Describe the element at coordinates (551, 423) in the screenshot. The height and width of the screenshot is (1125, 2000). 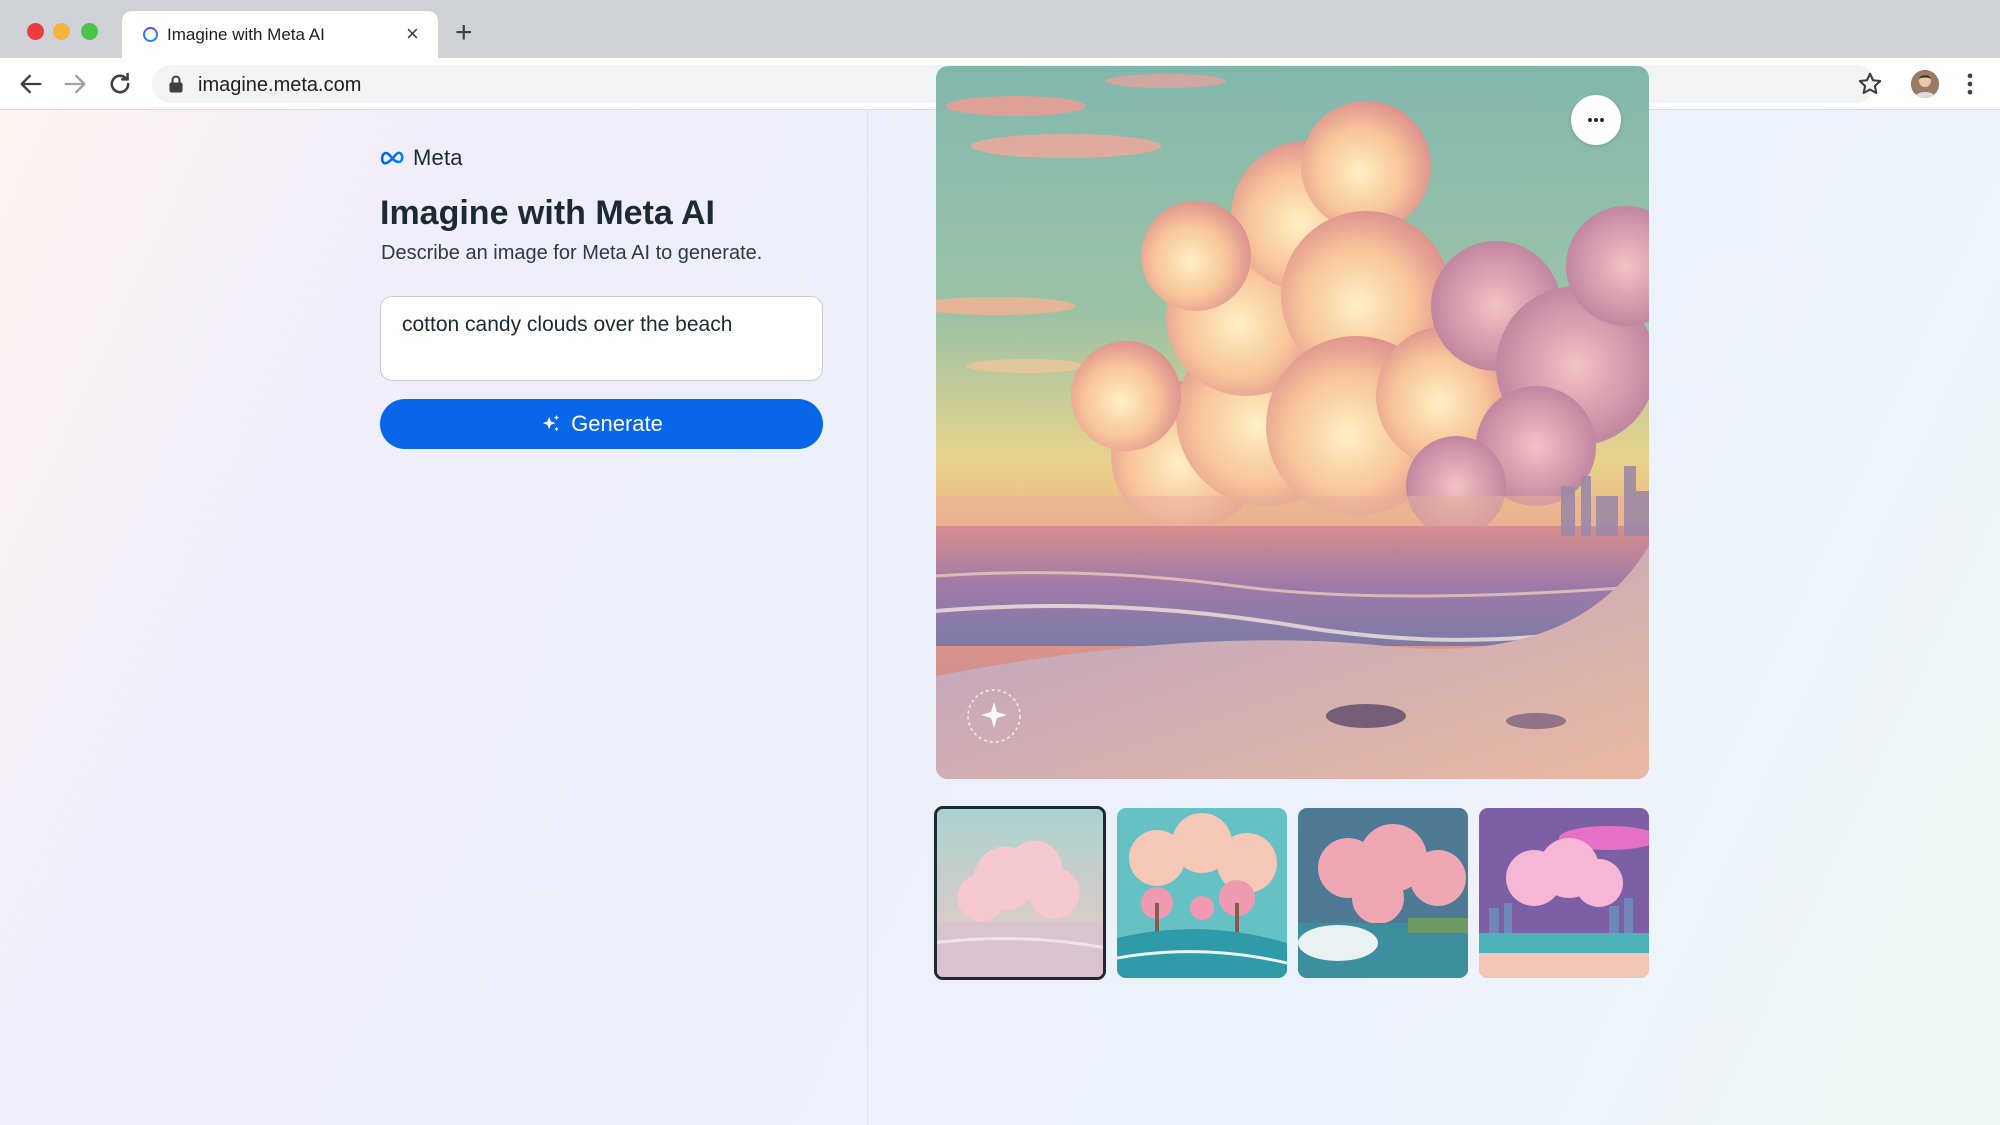
I see `sparkle-icon` at that location.